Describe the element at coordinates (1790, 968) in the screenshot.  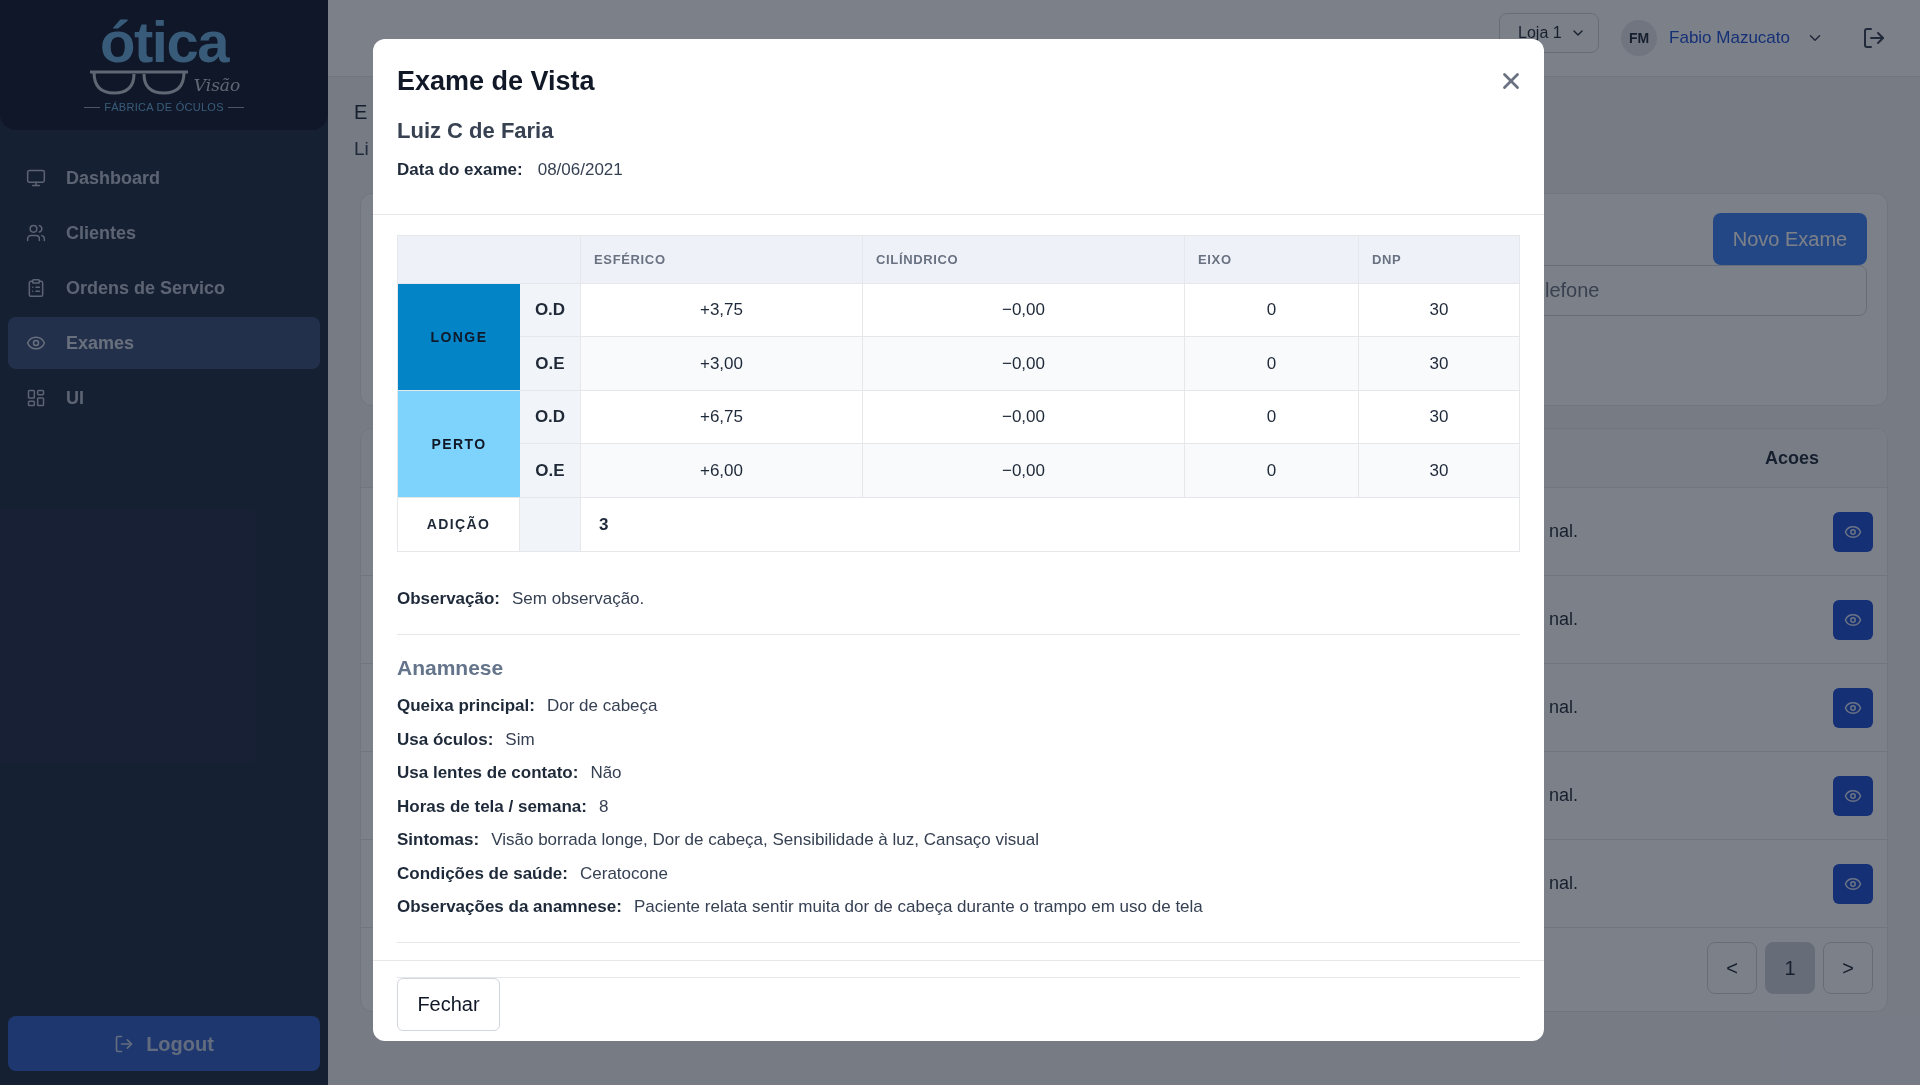
I see `page-button: 1` at that location.